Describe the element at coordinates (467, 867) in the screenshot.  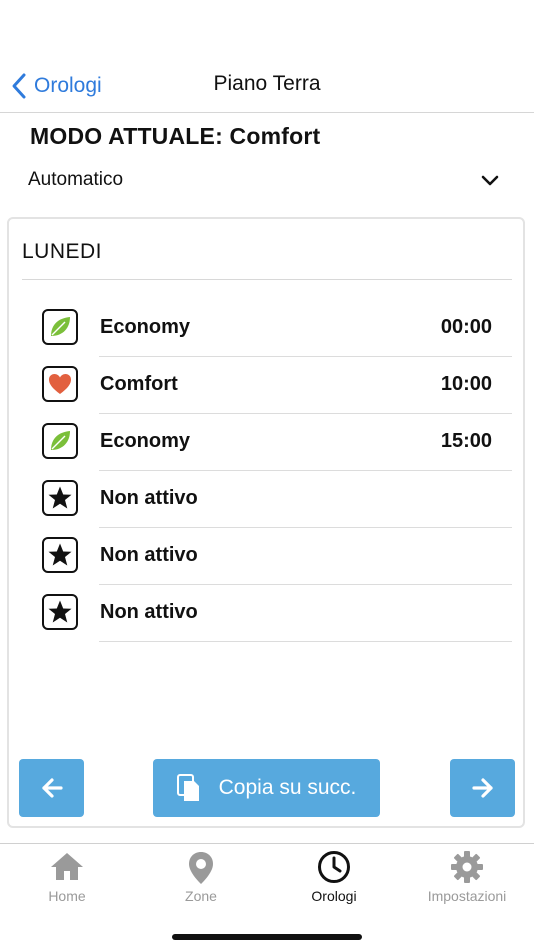
I see `gear-icon` at that location.